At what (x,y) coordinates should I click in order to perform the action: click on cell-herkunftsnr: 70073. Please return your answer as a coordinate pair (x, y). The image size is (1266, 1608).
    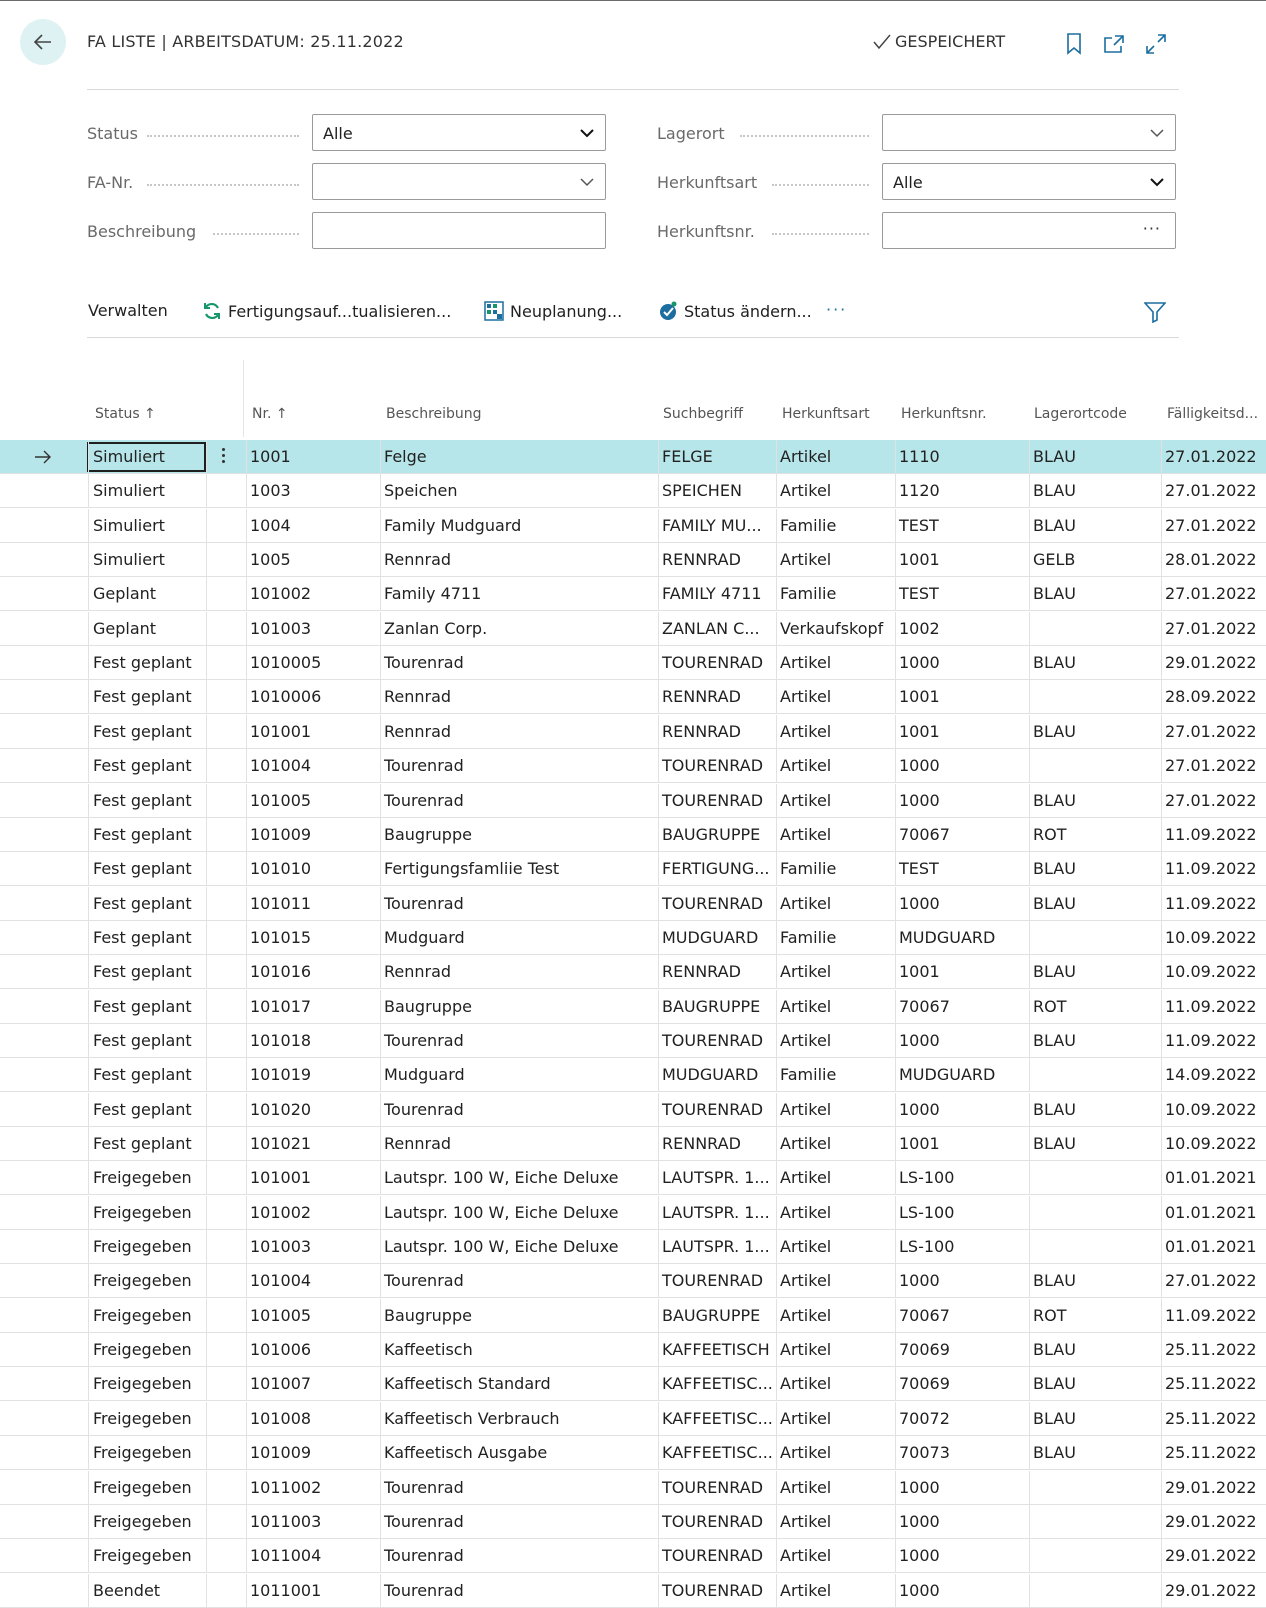
    Looking at the image, I should click on (962, 1453).